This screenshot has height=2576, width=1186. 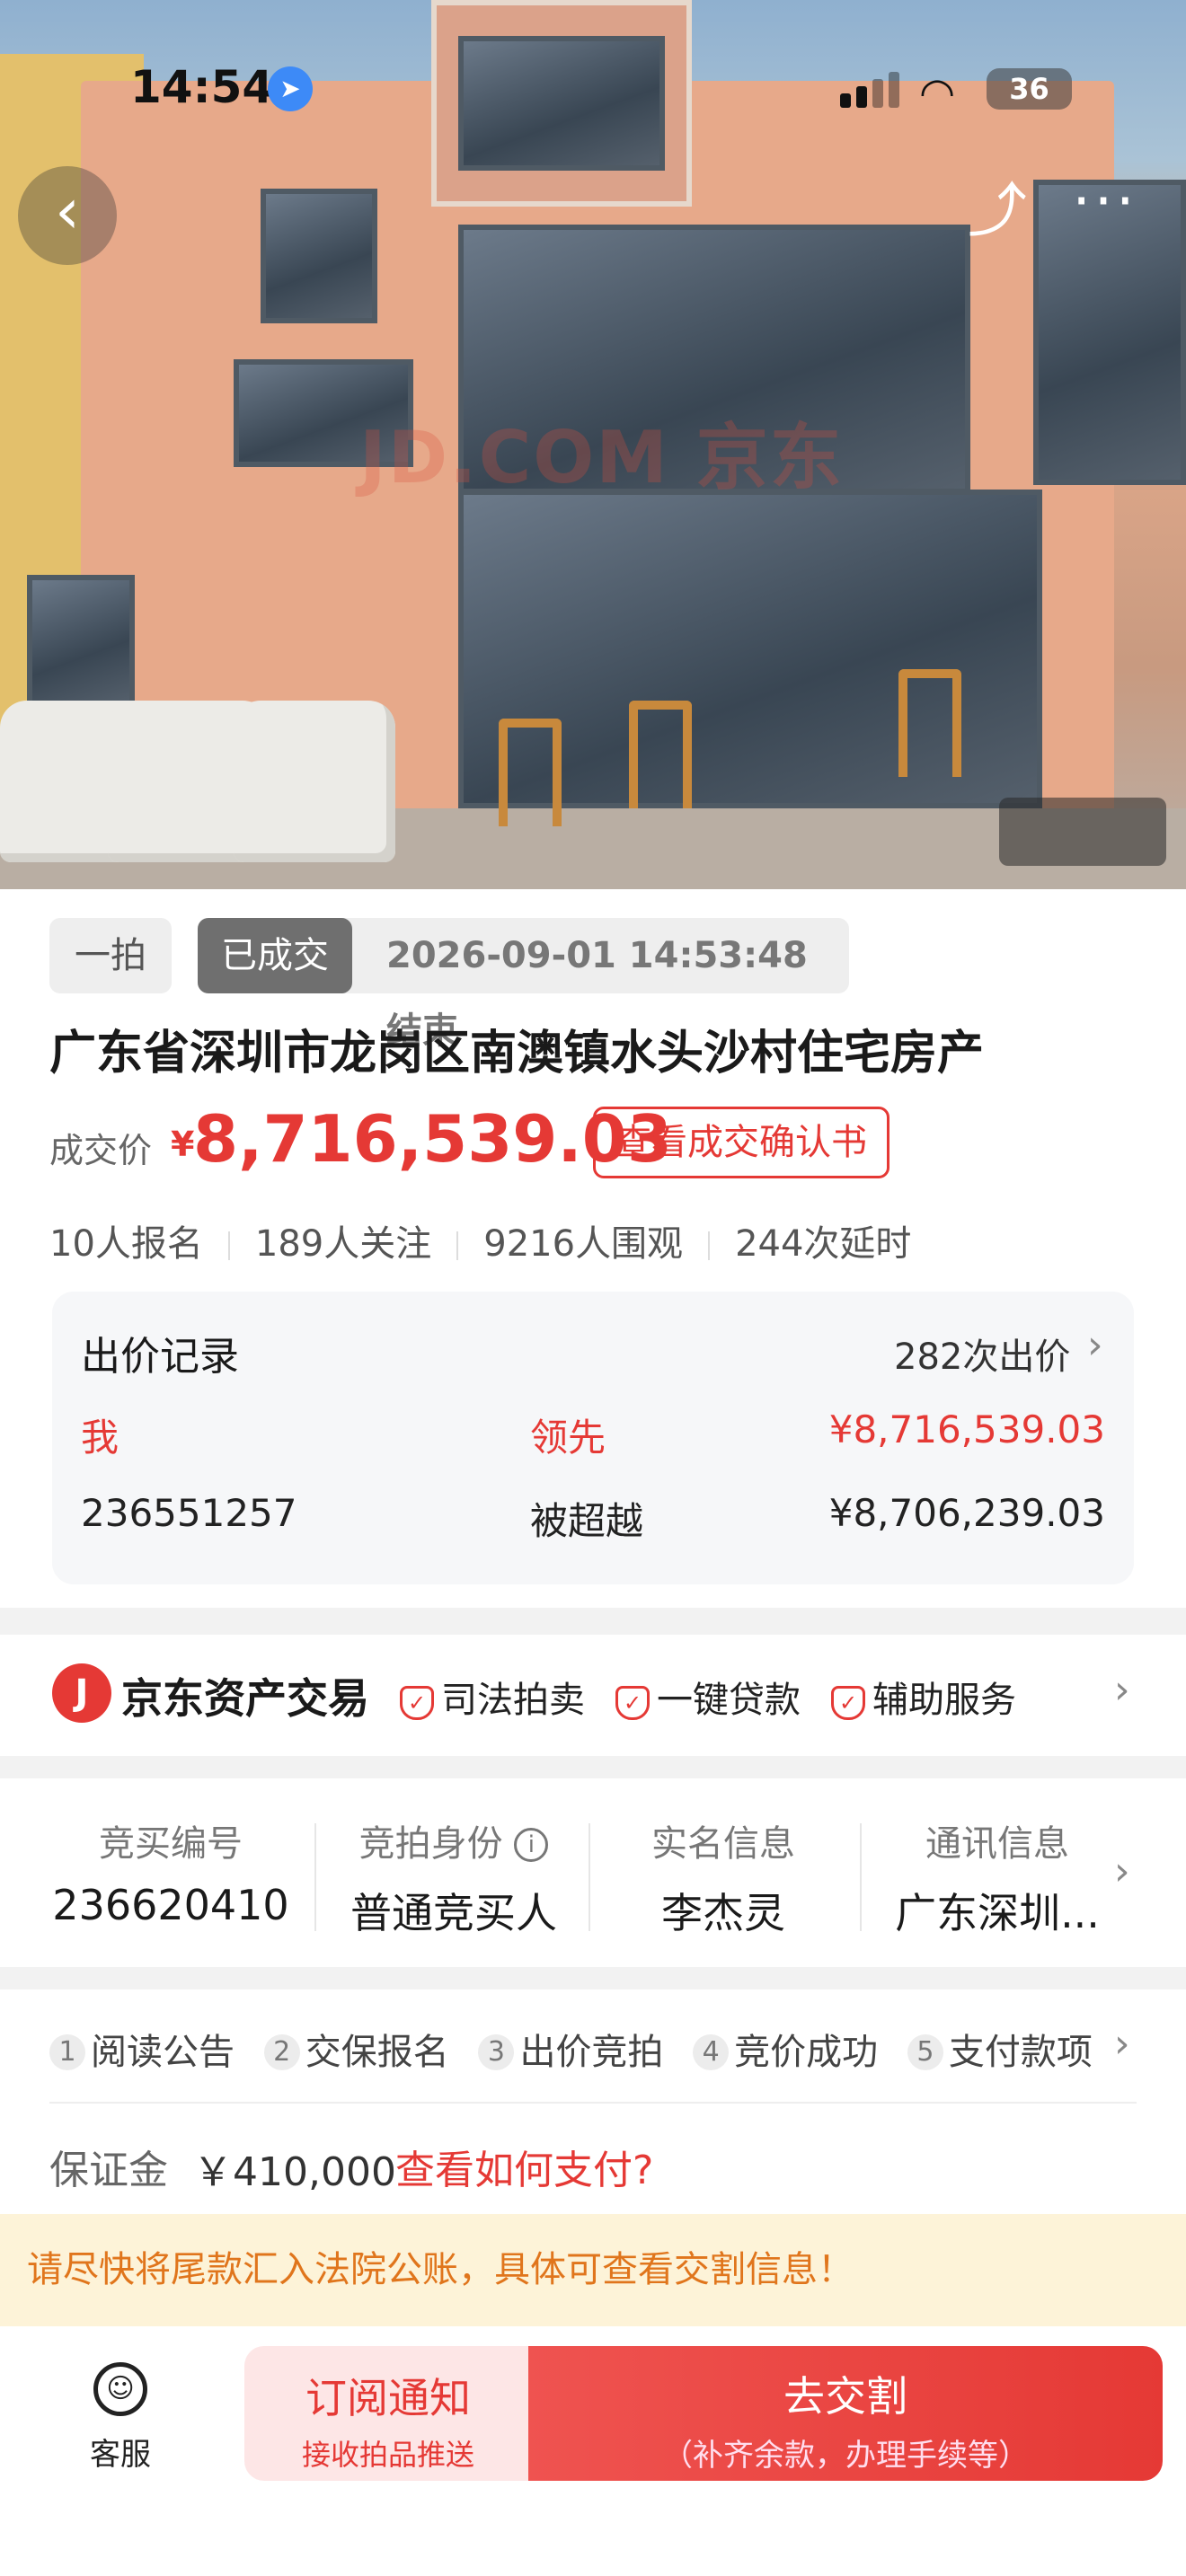 What do you see at coordinates (275, 955) in the screenshot?
I see `status-tag: 已成交` at bounding box center [275, 955].